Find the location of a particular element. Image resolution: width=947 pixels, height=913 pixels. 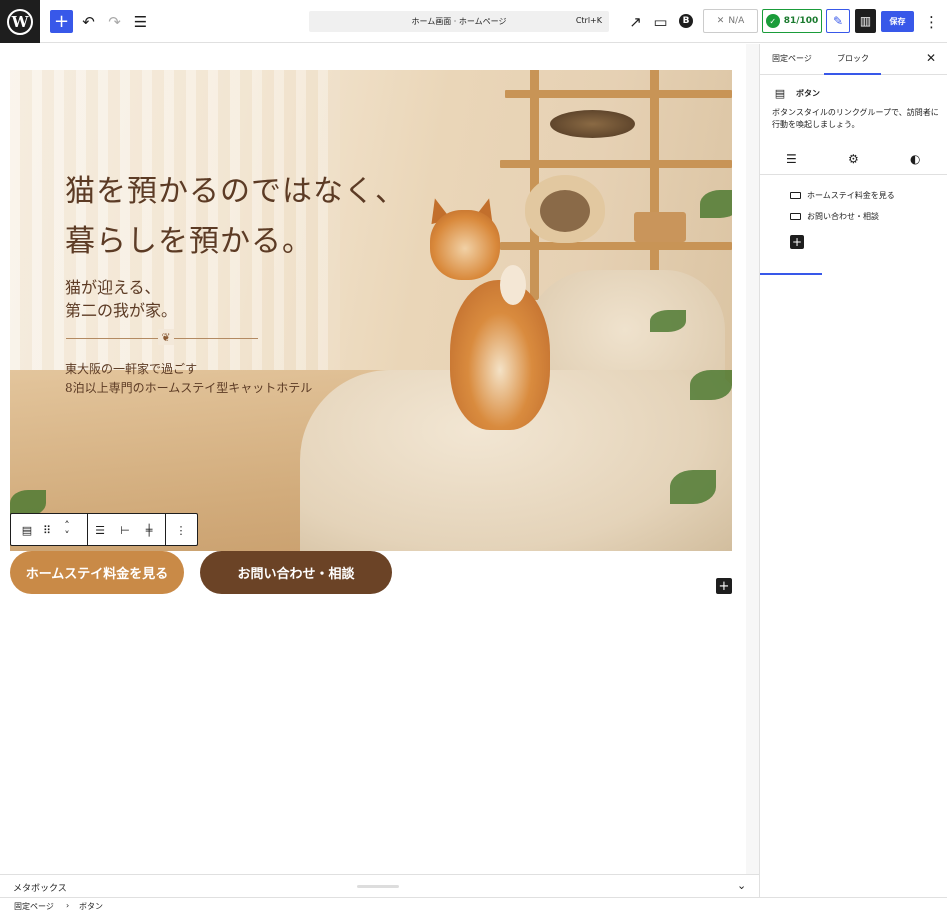

tab-page: 固定ページ is located at coordinates (792, 58).